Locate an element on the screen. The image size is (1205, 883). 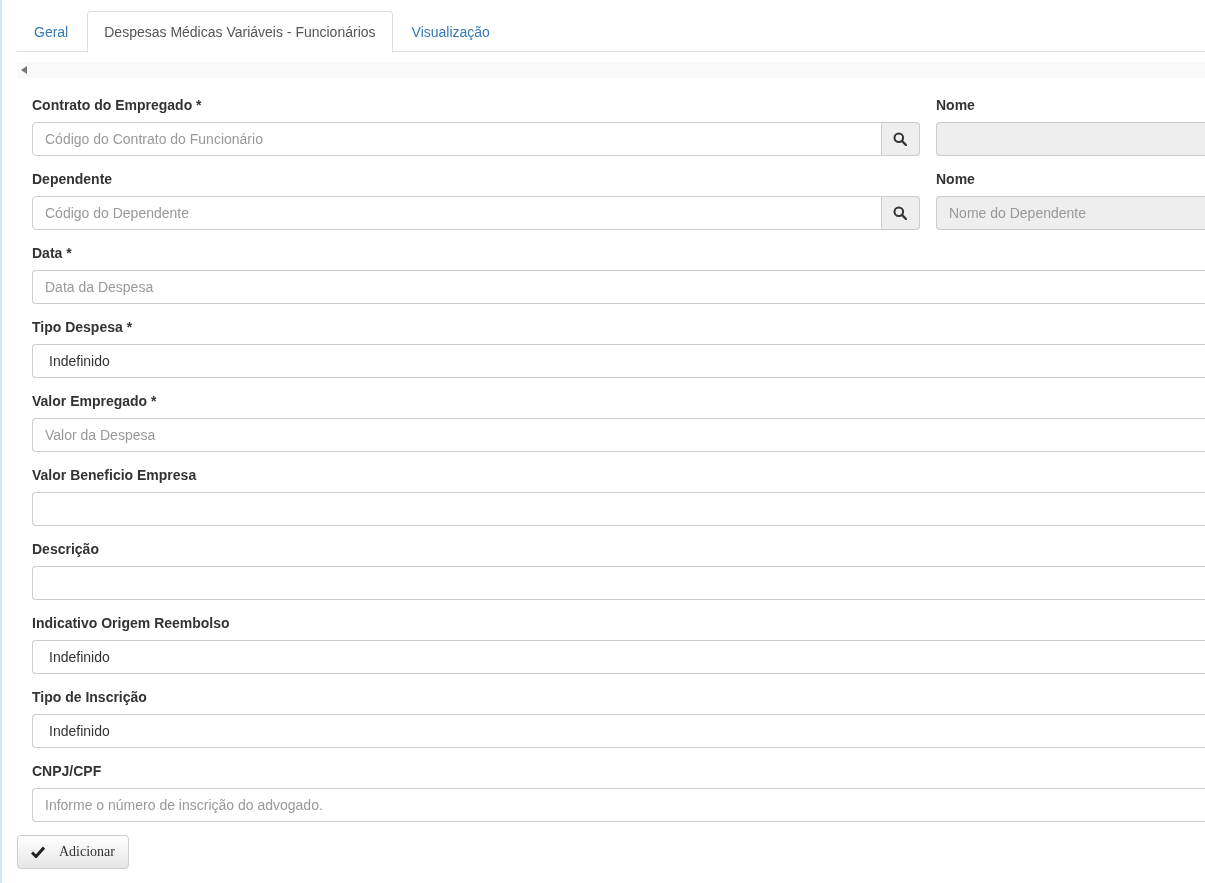
field-label: Descrição is located at coordinates (66, 550).